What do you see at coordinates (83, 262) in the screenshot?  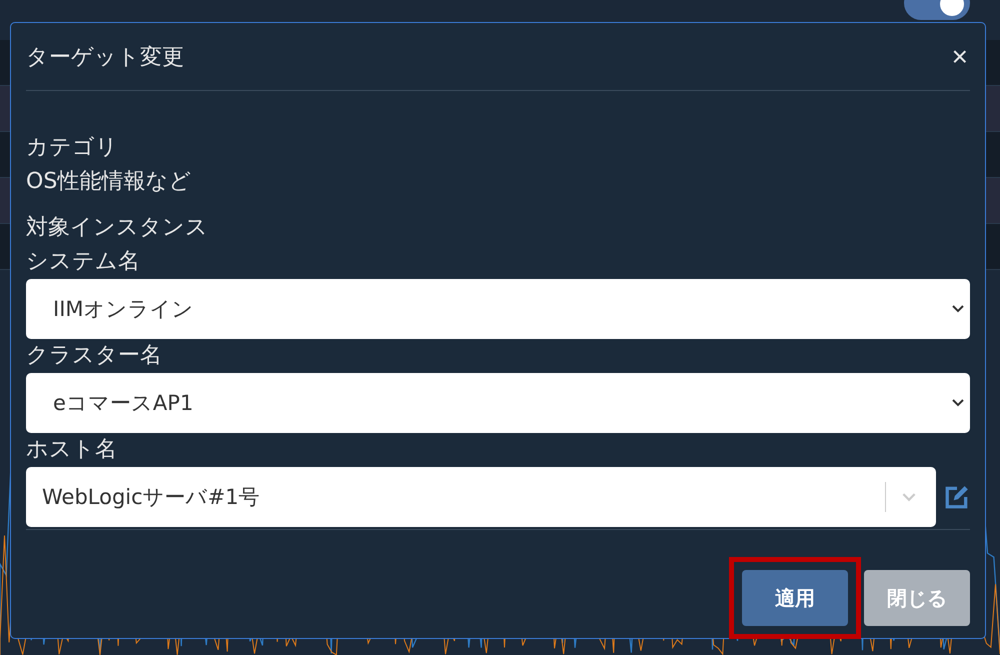 I see `field-label: システム名` at bounding box center [83, 262].